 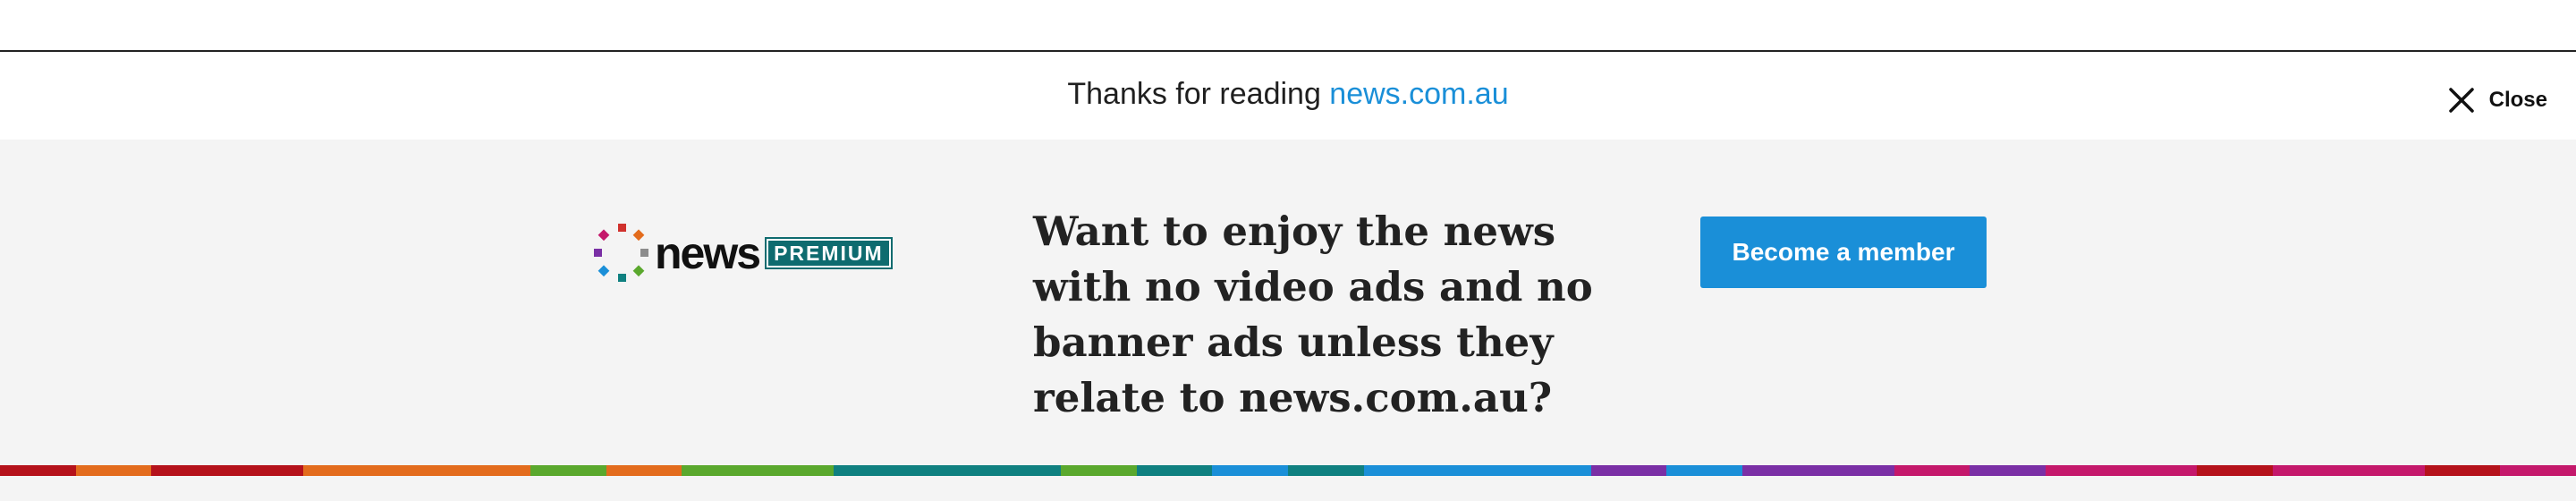 I want to click on news-premium-logo: news PREMIUM, so click(x=741, y=253).